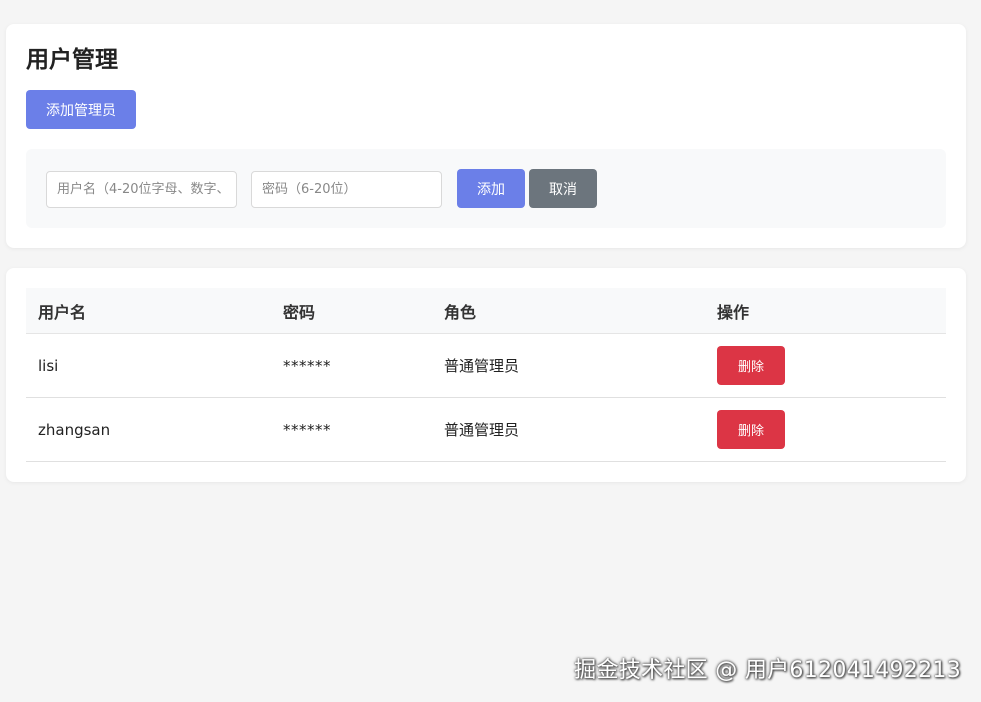 The width and height of the screenshot is (981, 702). Describe the element at coordinates (568, 311) in the screenshot. I see `header-role: 角色` at that location.